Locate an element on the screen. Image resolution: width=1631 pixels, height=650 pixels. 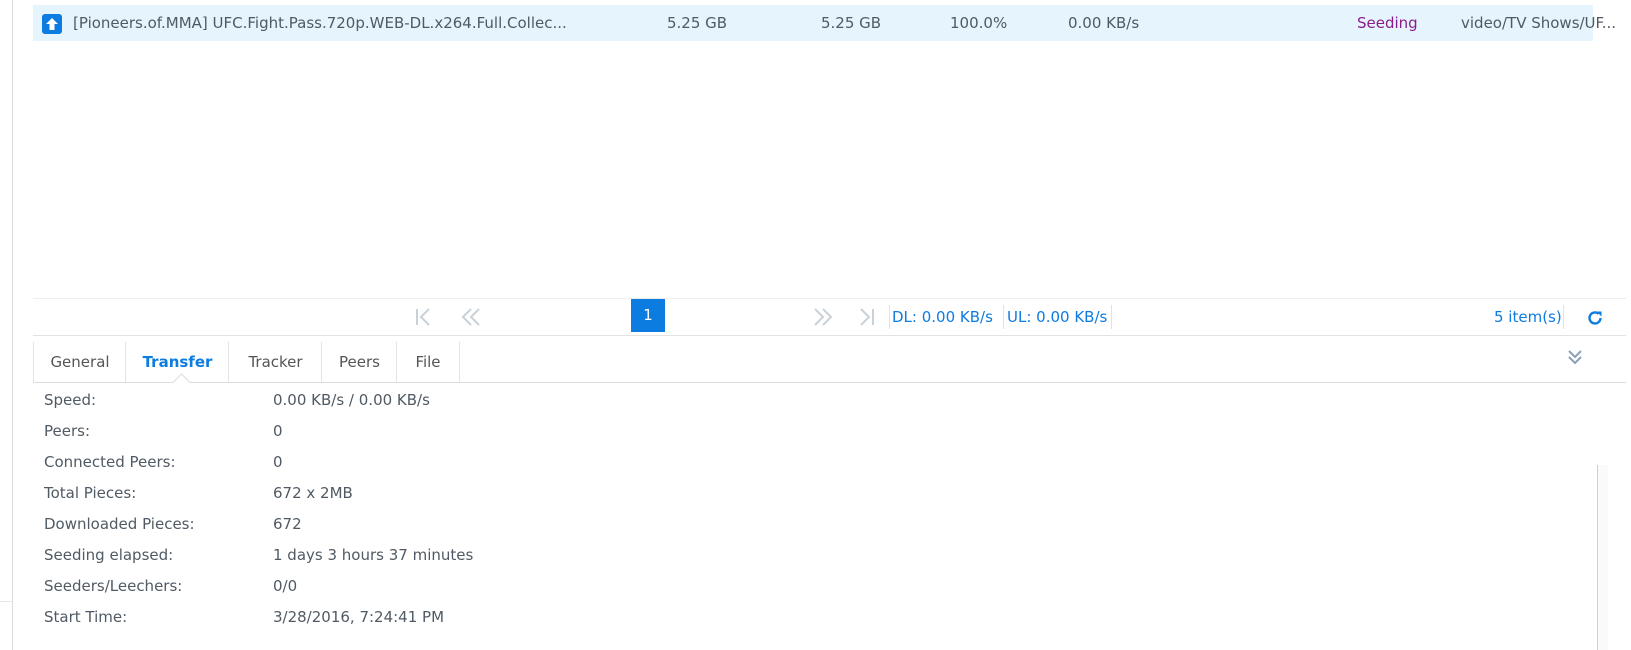
tab-peers: Peers is located at coordinates (359, 362).